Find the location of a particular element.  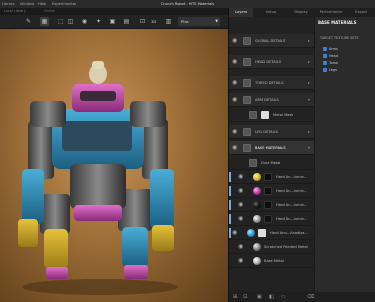

layer-arm-details: ◉ ARM DETAILS ▾ is located at coordinates (271, 100).